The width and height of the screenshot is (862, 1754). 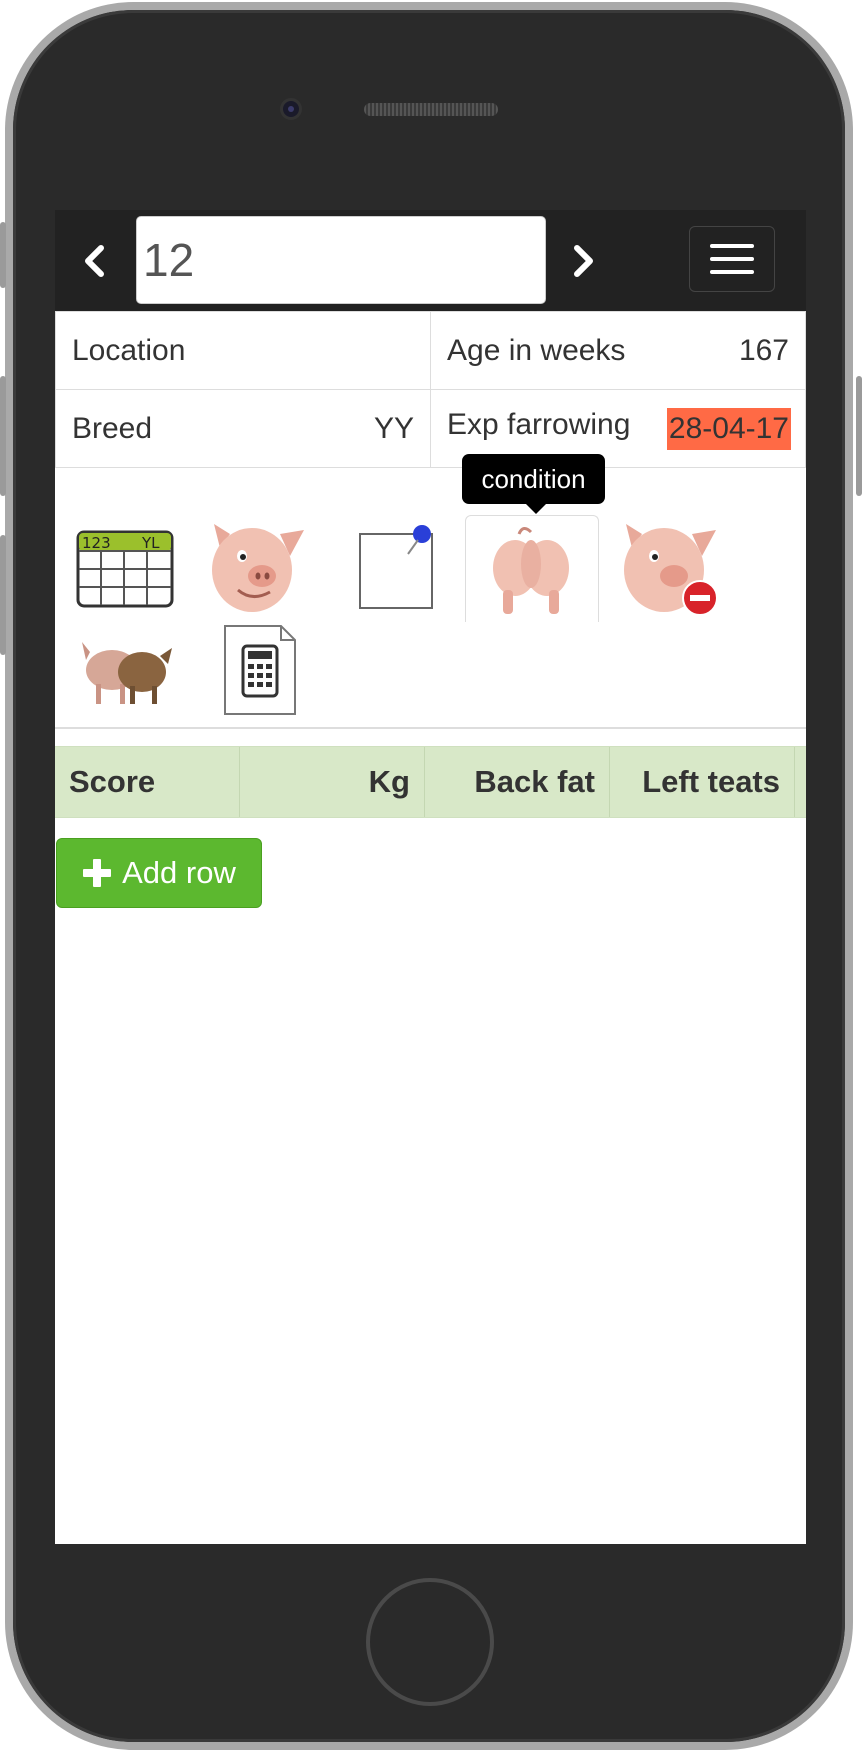 I want to click on prev-animal-button, so click(x=94, y=261).